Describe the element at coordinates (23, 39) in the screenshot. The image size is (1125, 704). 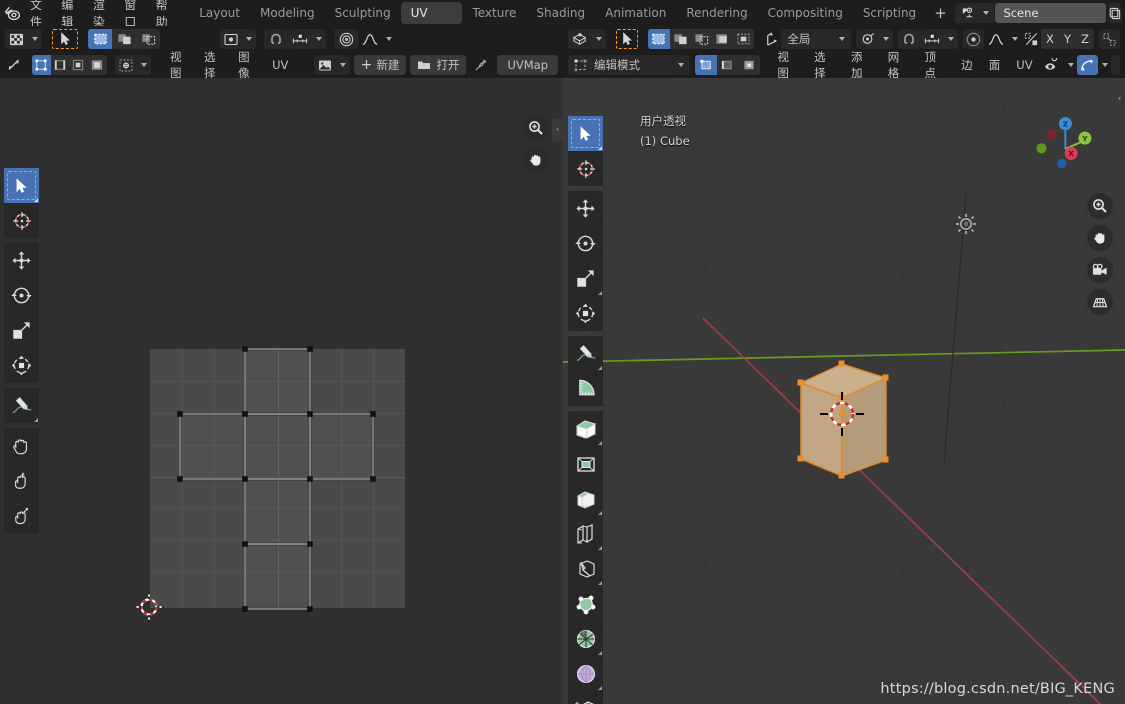
I see `uv-editor-type-button` at that location.